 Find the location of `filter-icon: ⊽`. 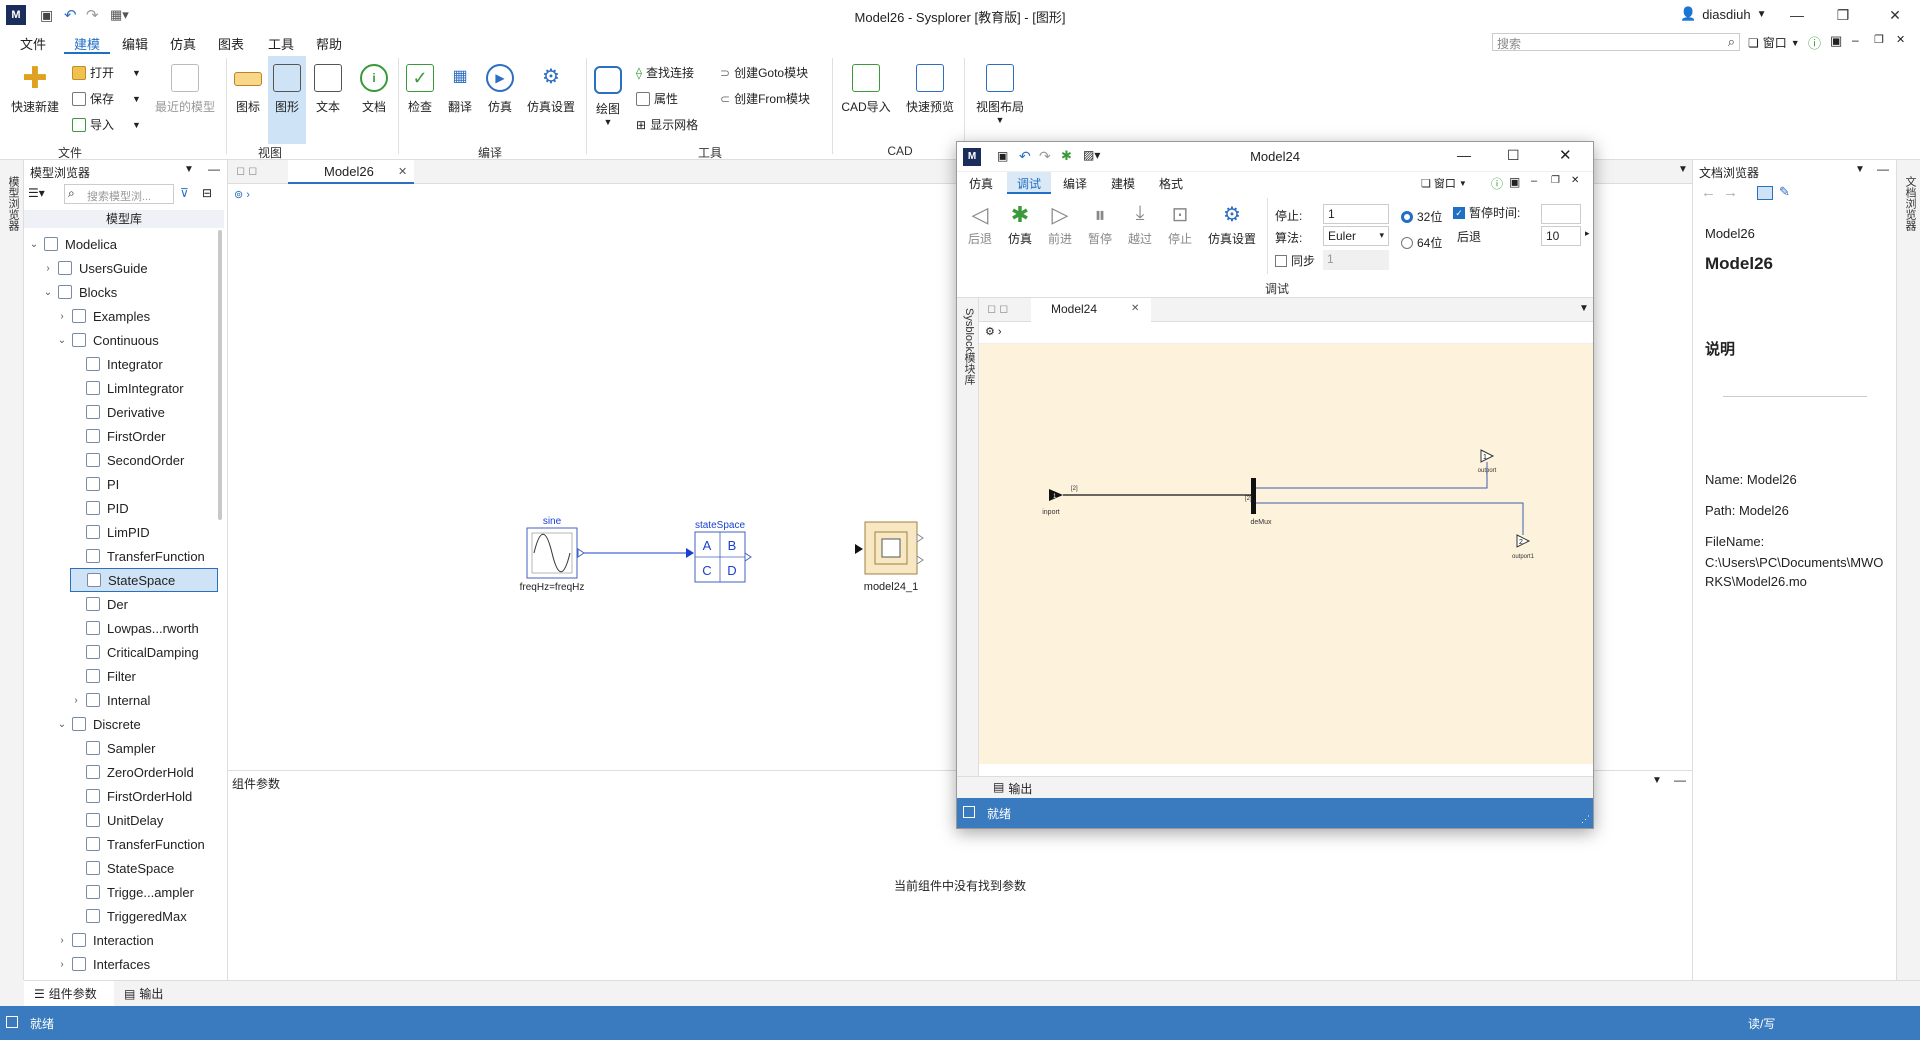

filter-icon: ⊽ is located at coordinates (184, 193).